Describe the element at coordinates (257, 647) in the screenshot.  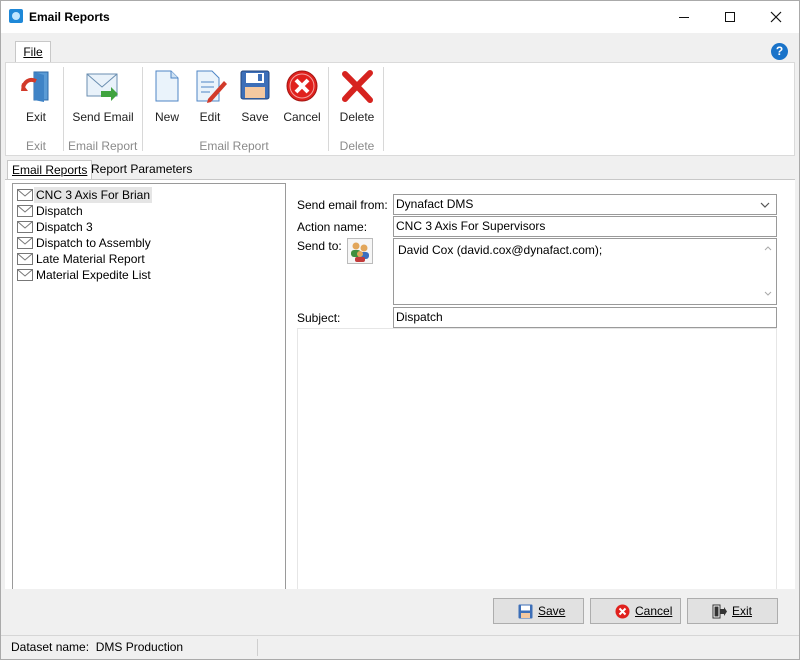
I see `status-separator` at that location.